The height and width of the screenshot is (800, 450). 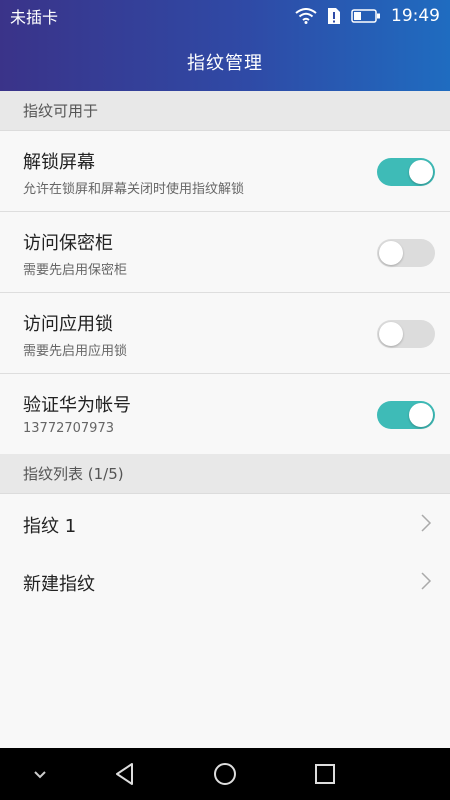 I want to click on new-fingerprint-item: 新建指纹, so click(x=225, y=581).